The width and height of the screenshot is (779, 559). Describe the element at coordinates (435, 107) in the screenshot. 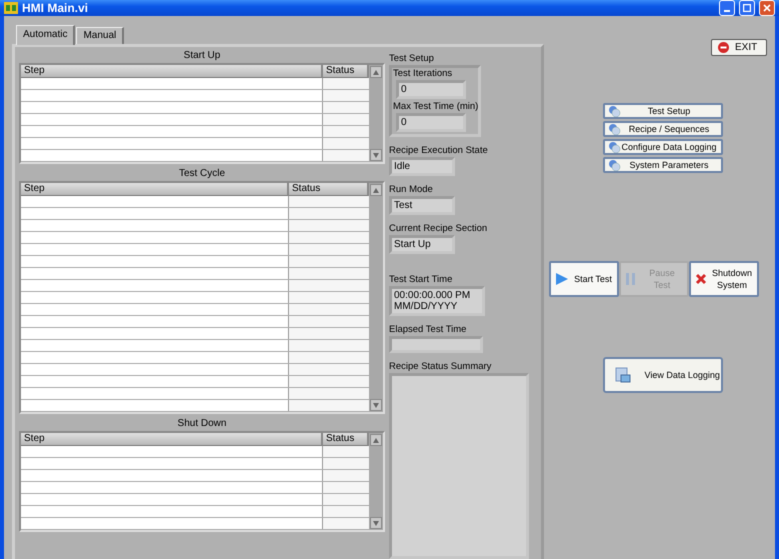

I see `field-label: Max Test Time (min)` at that location.